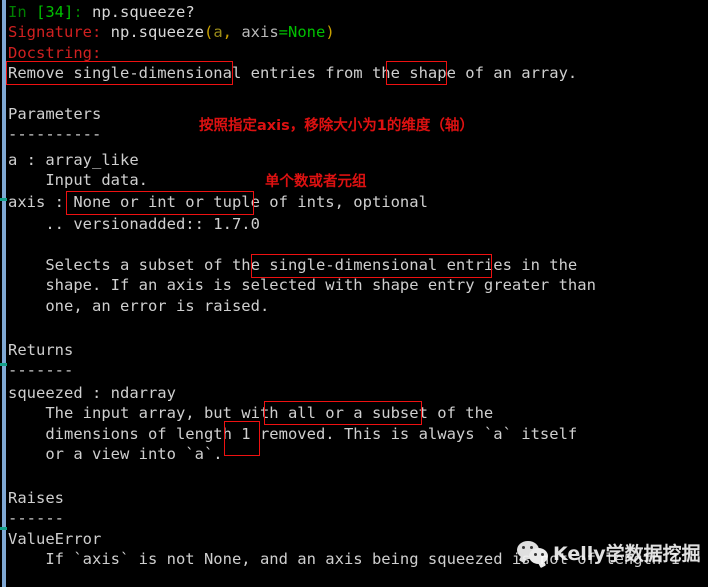 The width and height of the screenshot is (708, 587). Describe the element at coordinates (41, 350) in the screenshot. I see `doc-line: Returns` at that location.